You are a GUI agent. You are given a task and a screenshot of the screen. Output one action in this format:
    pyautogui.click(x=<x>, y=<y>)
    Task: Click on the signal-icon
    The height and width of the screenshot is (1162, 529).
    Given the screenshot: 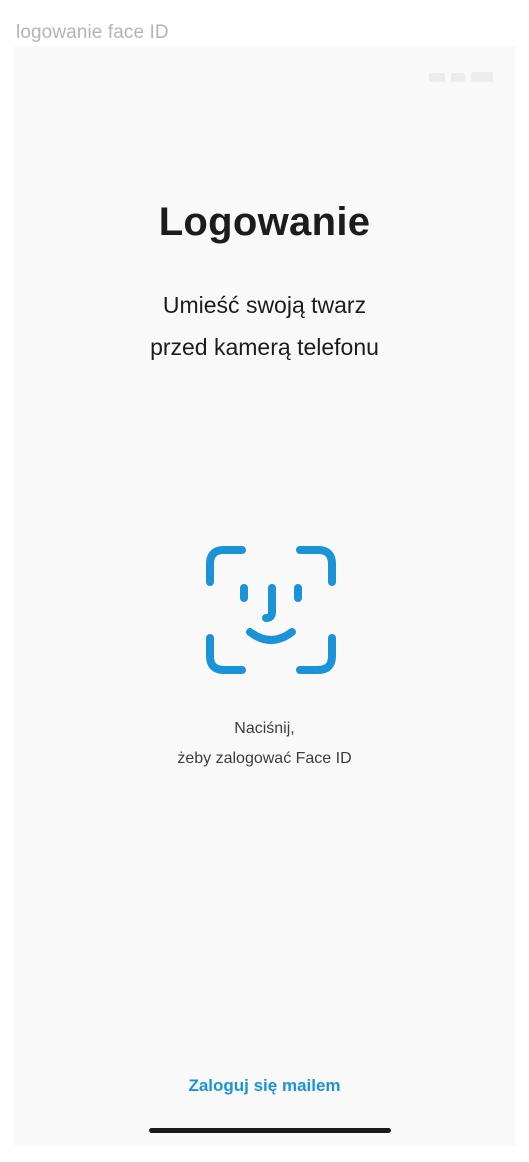 What is the action you would take?
    pyautogui.click(x=437, y=77)
    